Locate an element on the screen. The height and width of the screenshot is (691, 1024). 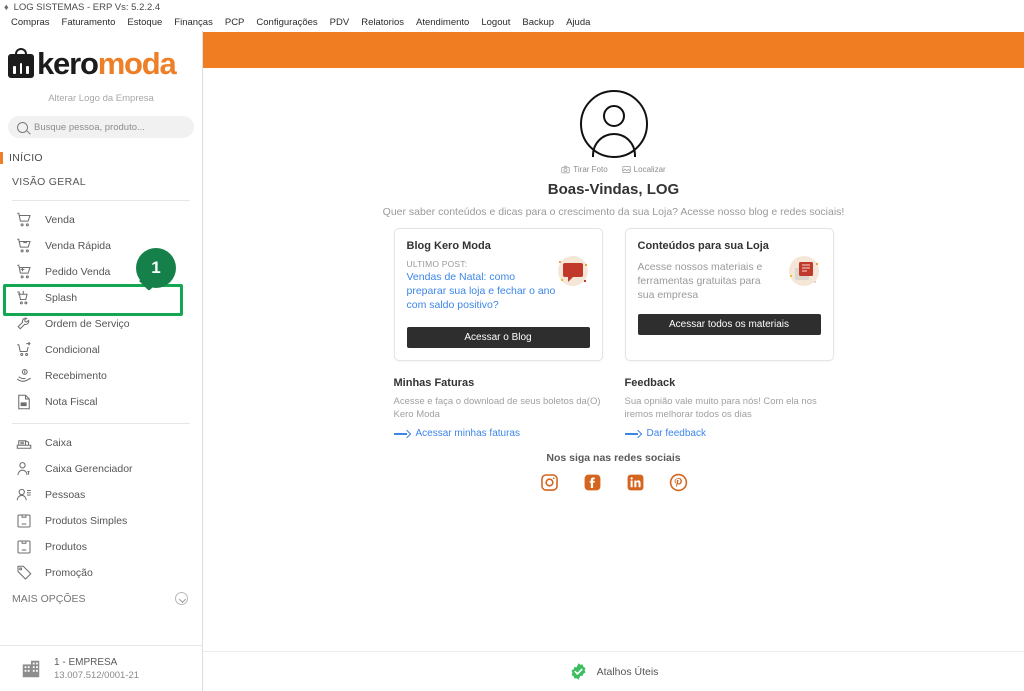
cart-money-icon is located at coordinates (24, 298).